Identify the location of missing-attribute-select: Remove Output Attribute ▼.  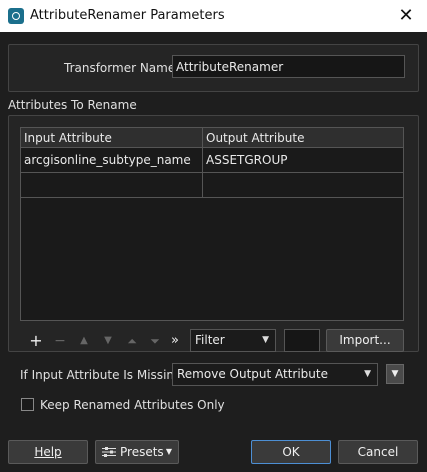
(275, 374).